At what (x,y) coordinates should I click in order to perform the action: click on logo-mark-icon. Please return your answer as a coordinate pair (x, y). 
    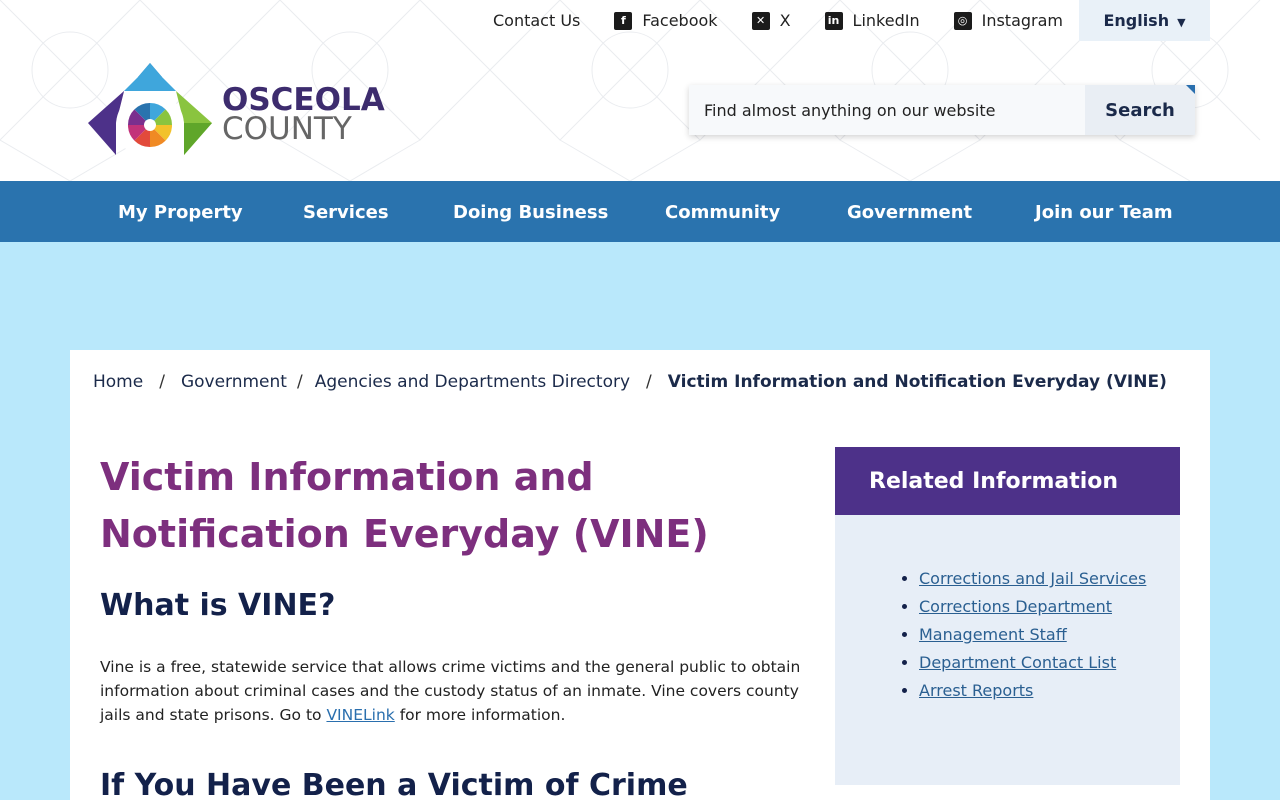
    Looking at the image, I should click on (150, 111).